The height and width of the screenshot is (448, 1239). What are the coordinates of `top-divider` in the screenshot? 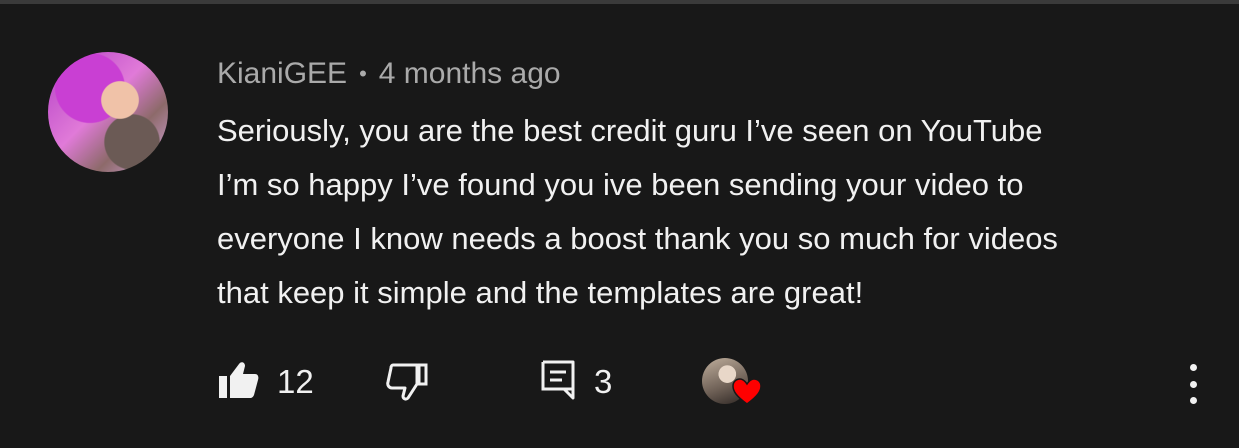 It's located at (619, 2).